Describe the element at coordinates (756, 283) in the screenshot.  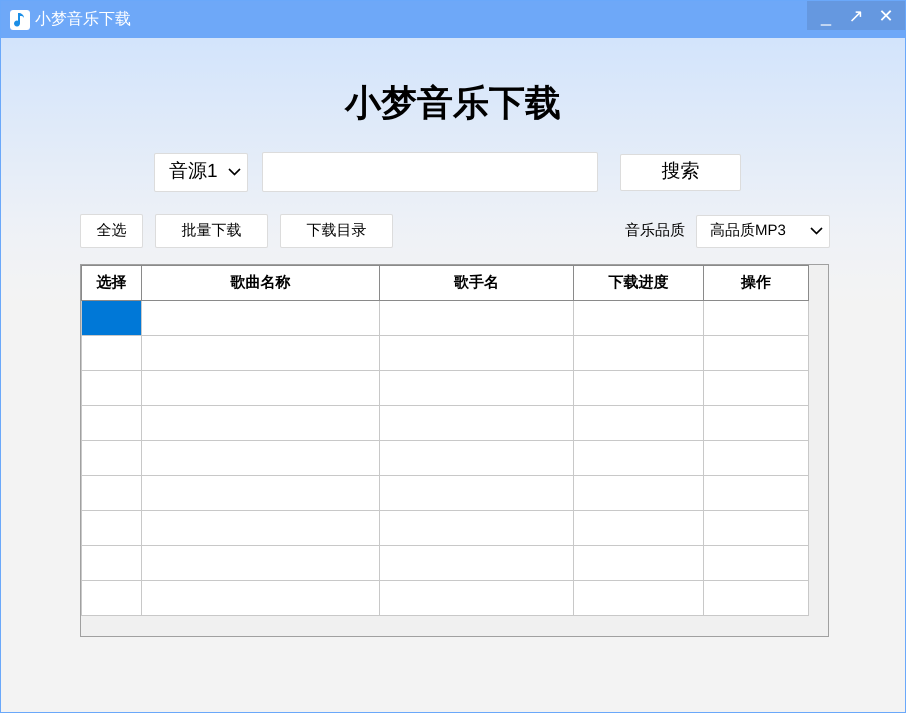
I see `column-header: 操作` at that location.